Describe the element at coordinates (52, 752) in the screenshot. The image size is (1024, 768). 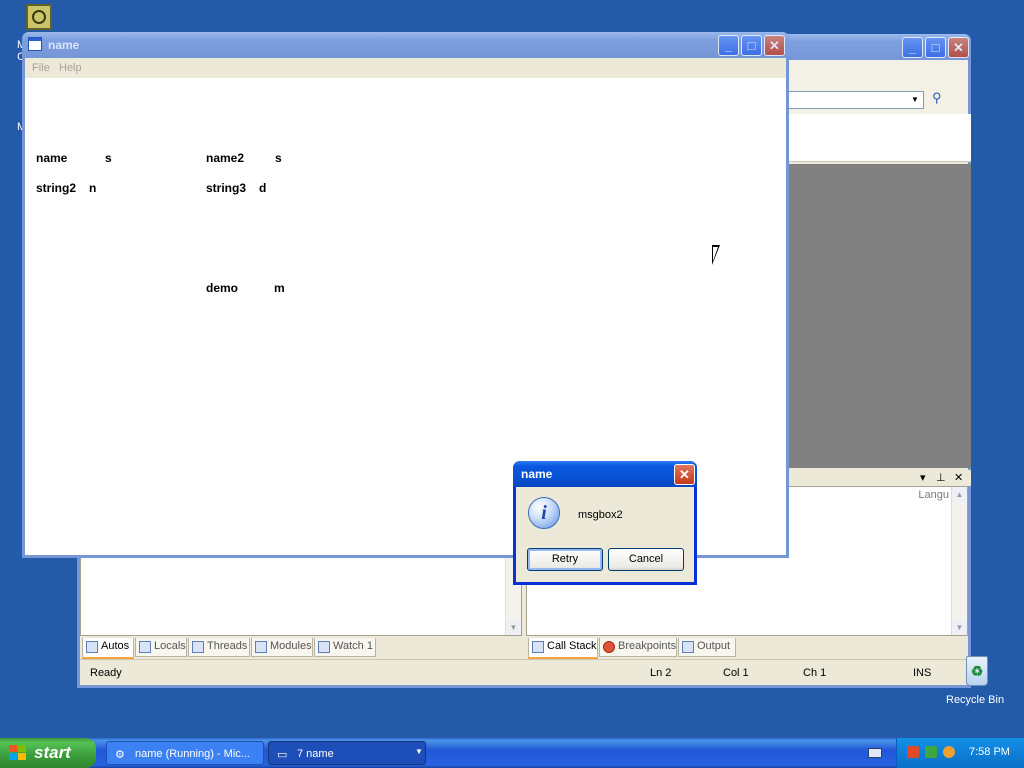
I see `start-label: start` at that location.